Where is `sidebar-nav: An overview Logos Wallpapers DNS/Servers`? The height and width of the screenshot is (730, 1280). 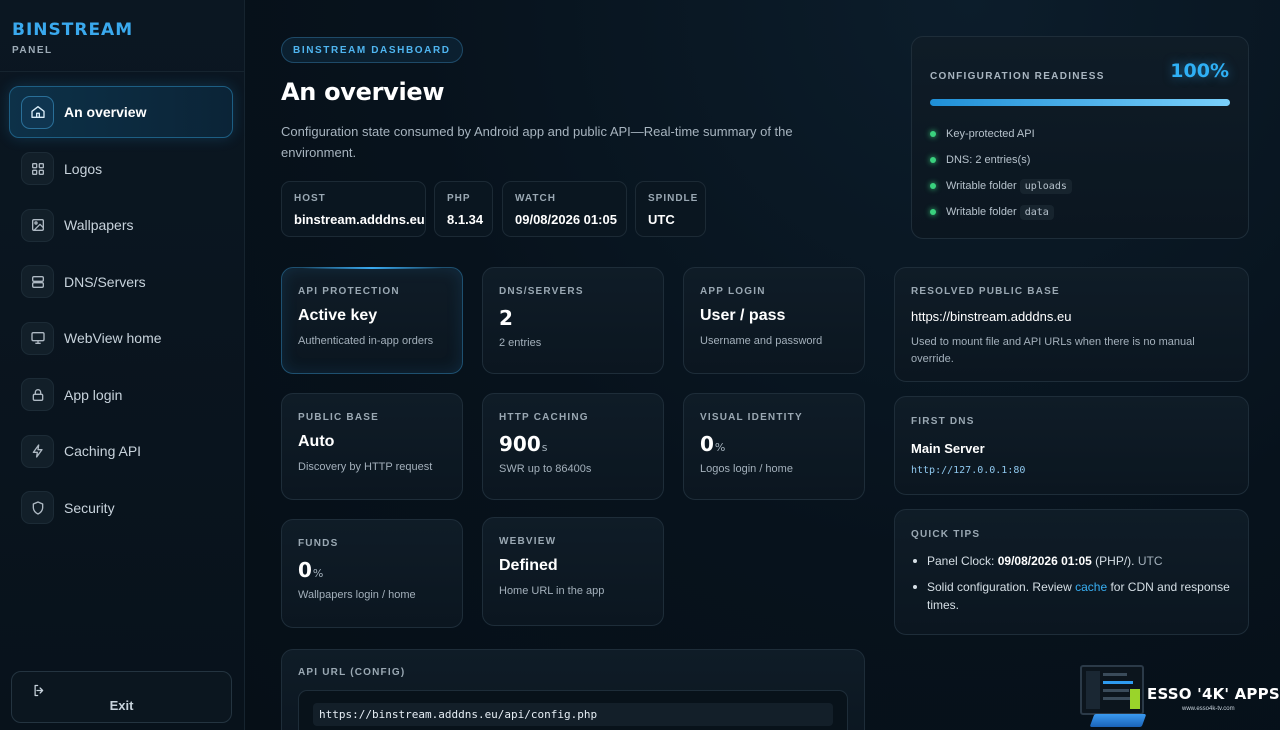 sidebar-nav: An overview Logos Wallpapers DNS/Servers is located at coordinates (122, 303).